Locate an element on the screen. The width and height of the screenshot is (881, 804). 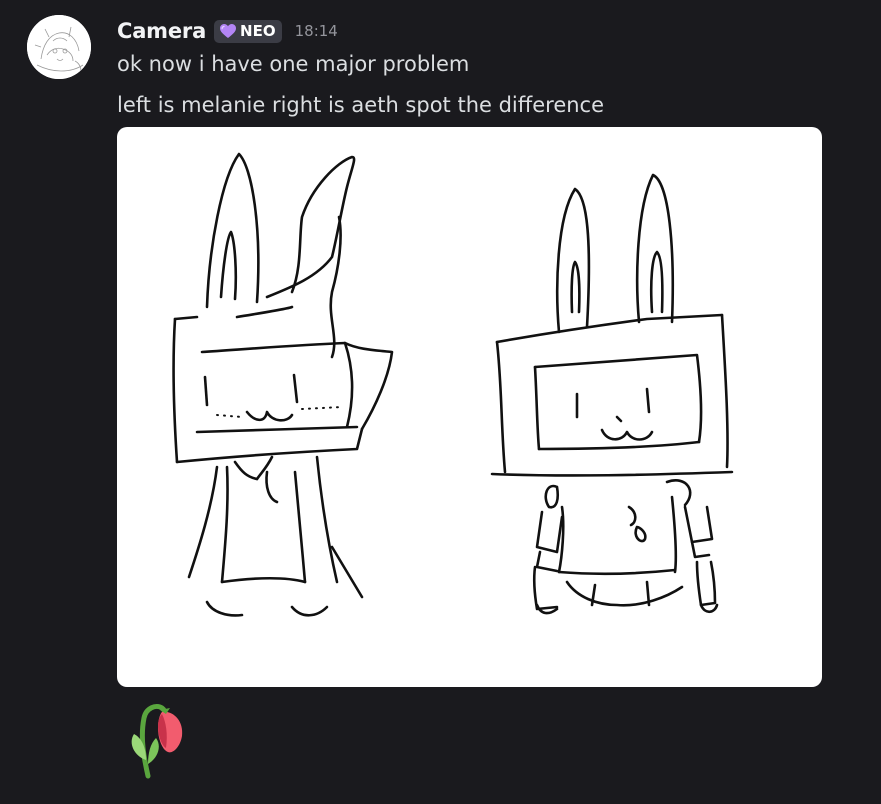
wilted-flower-reaction is located at coordinates (159, 741).